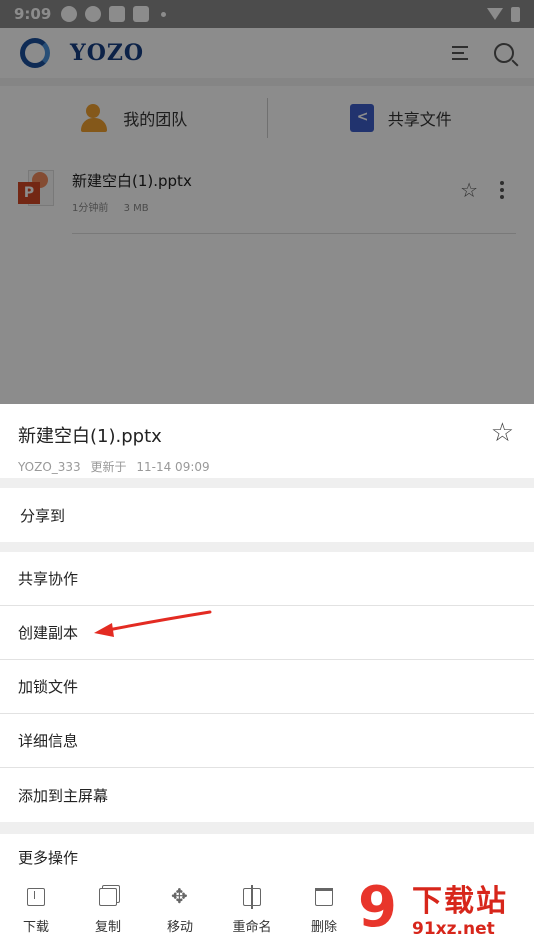 The width and height of the screenshot is (534, 950). I want to click on sheet-file-info: YOZO_333 更新于 11-14 09:09, so click(267, 466).